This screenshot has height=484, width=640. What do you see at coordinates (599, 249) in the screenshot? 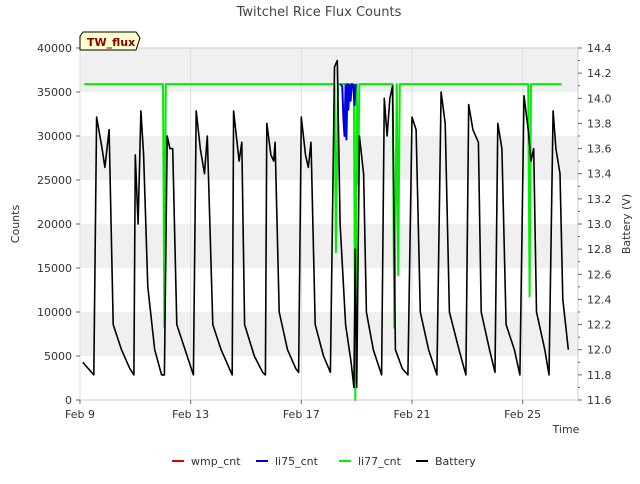
I see `y2-tick-label: 12.8` at bounding box center [599, 249].